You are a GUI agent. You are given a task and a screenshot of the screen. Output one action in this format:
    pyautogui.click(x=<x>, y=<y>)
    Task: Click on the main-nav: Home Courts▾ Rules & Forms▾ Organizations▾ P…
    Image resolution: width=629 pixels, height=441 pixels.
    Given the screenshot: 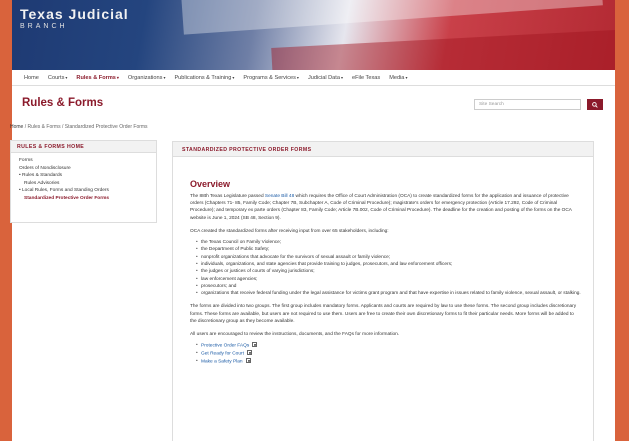 What is the action you would take?
    pyautogui.click(x=313, y=78)
    